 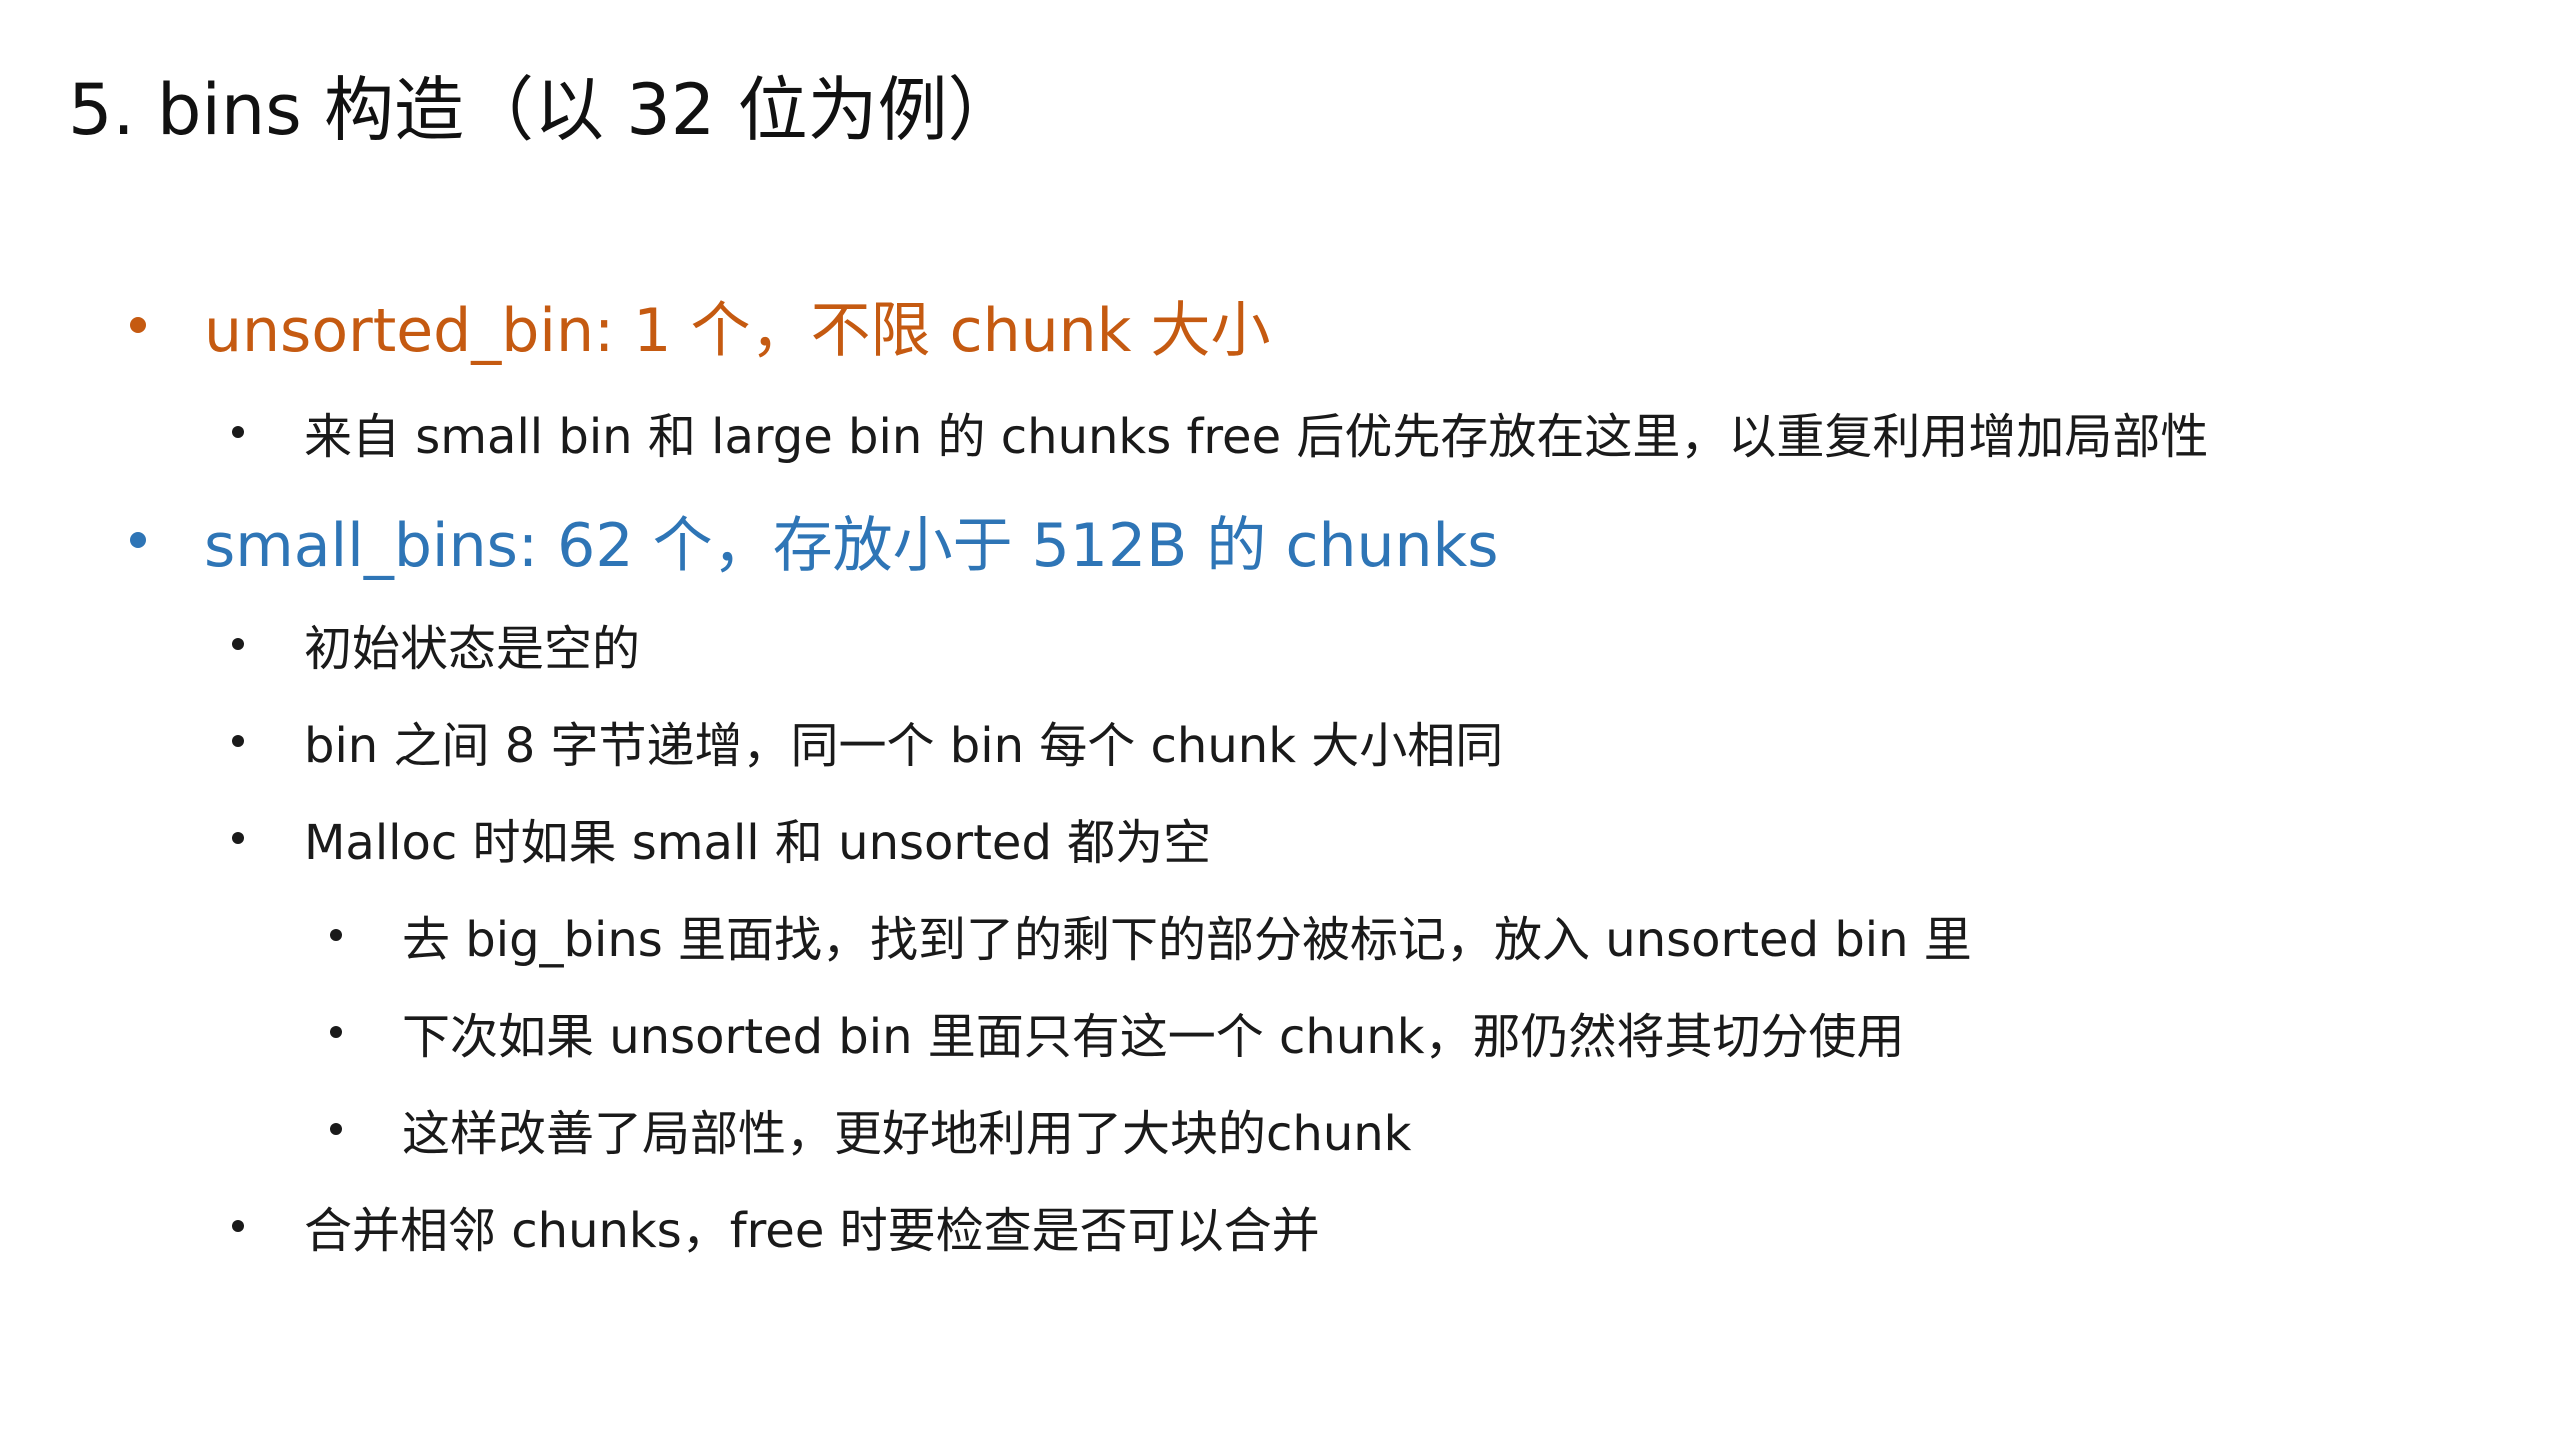 I want to click on sub-bullet-size-step: bin 之间 8 字节递增，同一个 bin 每个 chunk 大小相同, so click(x=868, y=741).